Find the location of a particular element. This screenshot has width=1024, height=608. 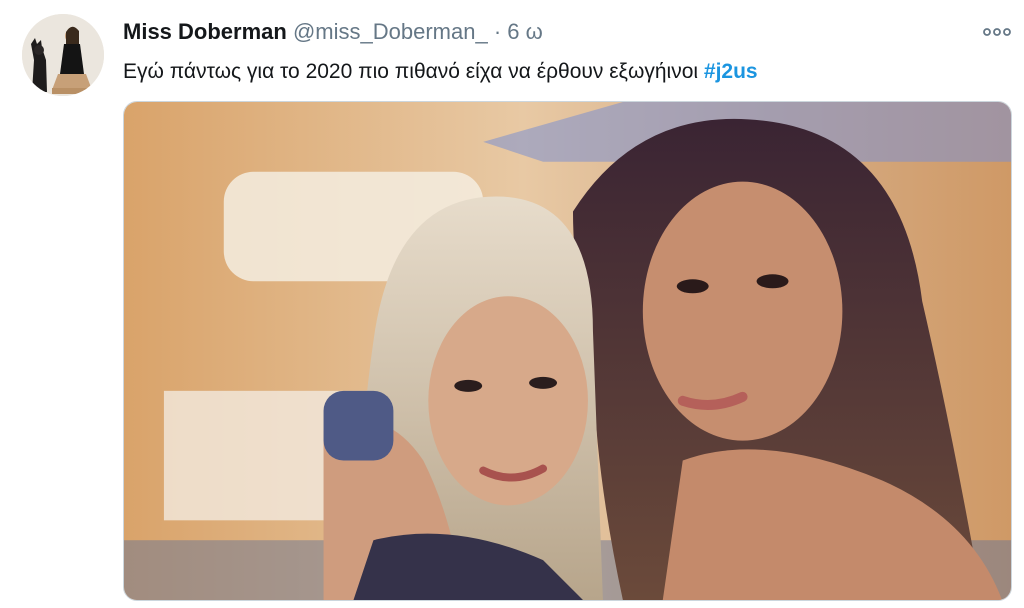

more-options-icon is located at coordinates (997, 32).